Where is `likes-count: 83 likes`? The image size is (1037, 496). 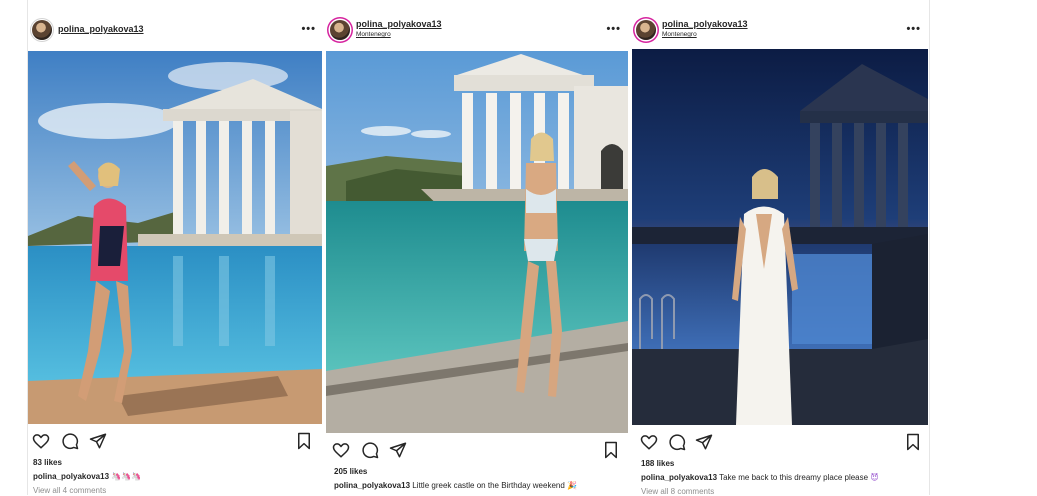
likes-count: 83 likes is located at coordinates (47, 462).